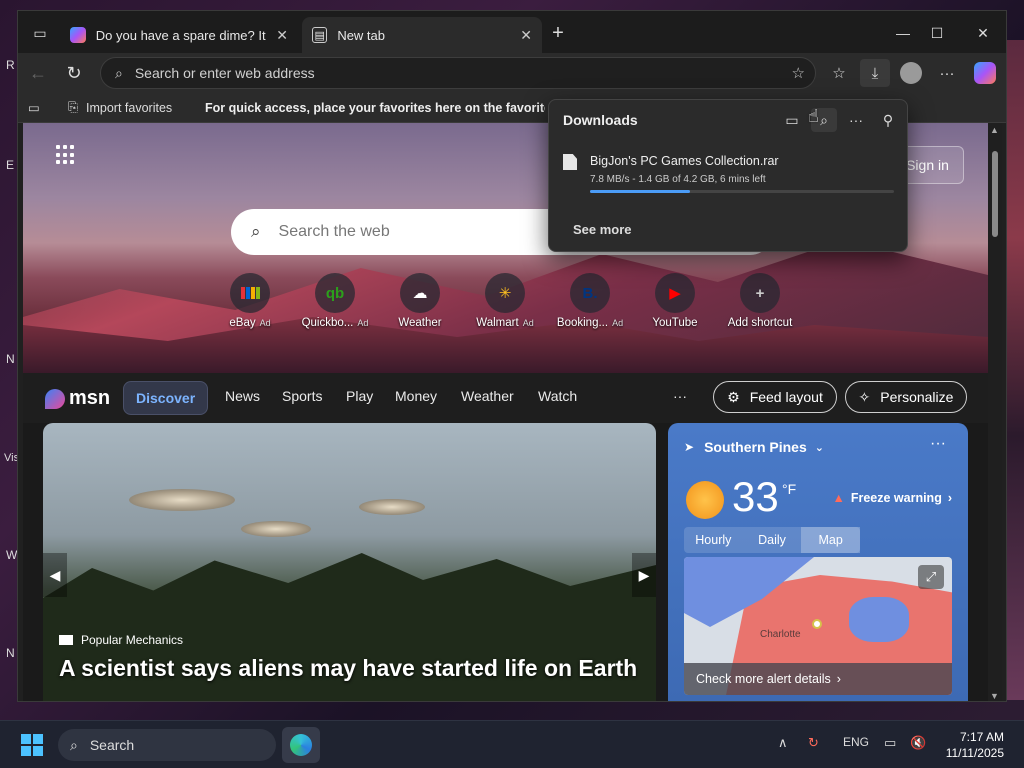  I want to click on start-button, so click(32, 745).